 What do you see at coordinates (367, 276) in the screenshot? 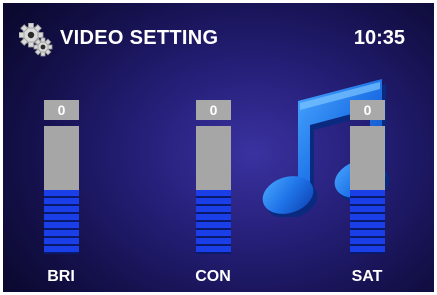
I see `saturation-label: SAT` at bounding box center [367, 276].